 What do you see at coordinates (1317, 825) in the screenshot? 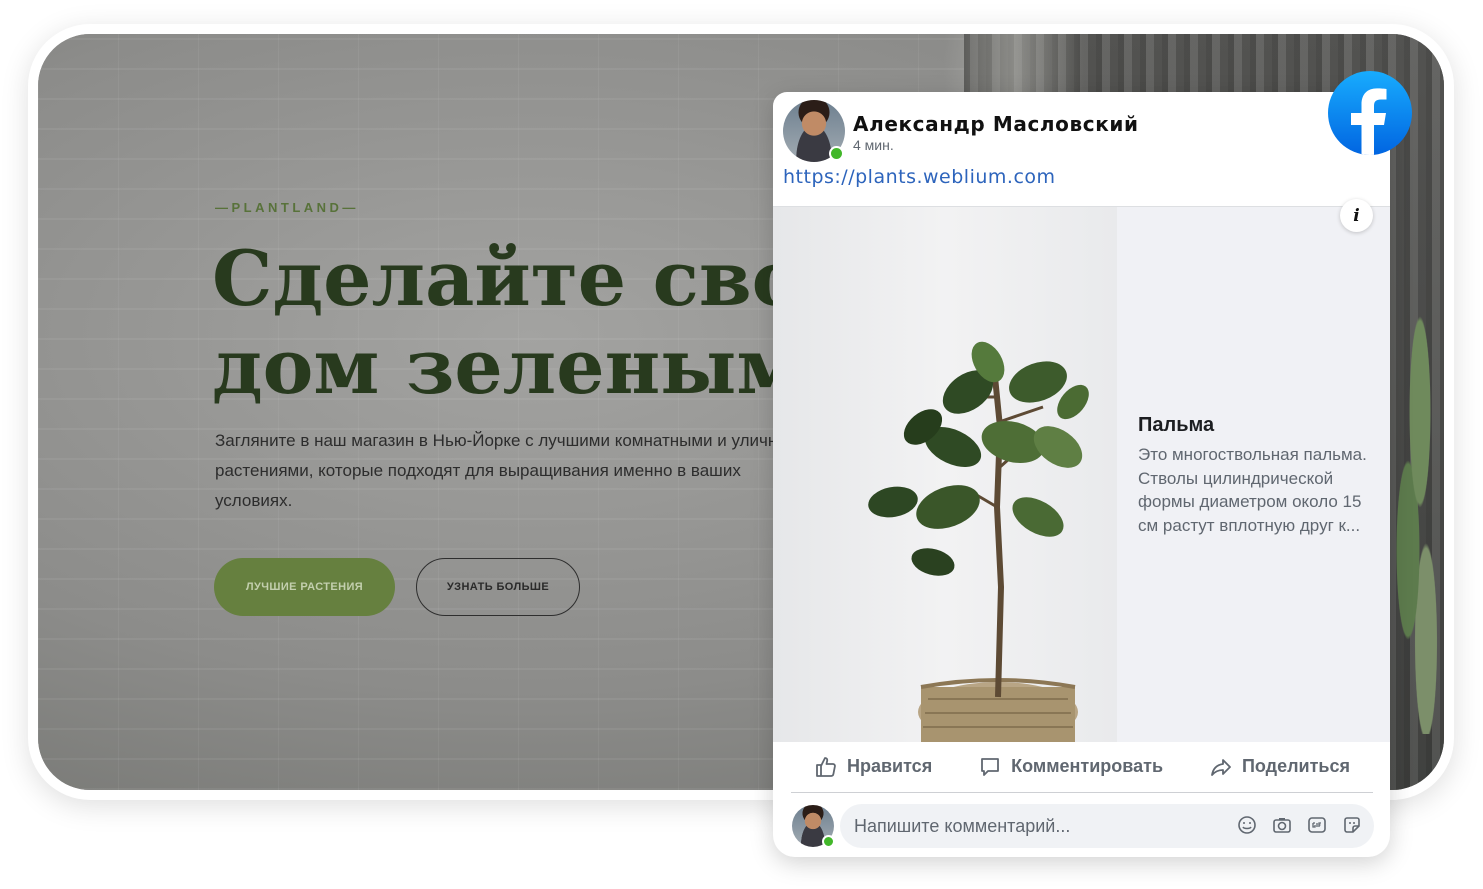
I see `gif-icon` at bounding box center [1317, 825].